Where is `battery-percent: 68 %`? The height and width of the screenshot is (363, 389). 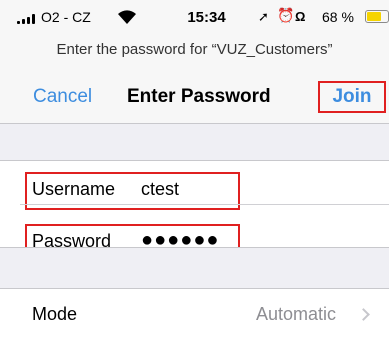 battery-percent: 68 % is located at coordinates (338, 17).